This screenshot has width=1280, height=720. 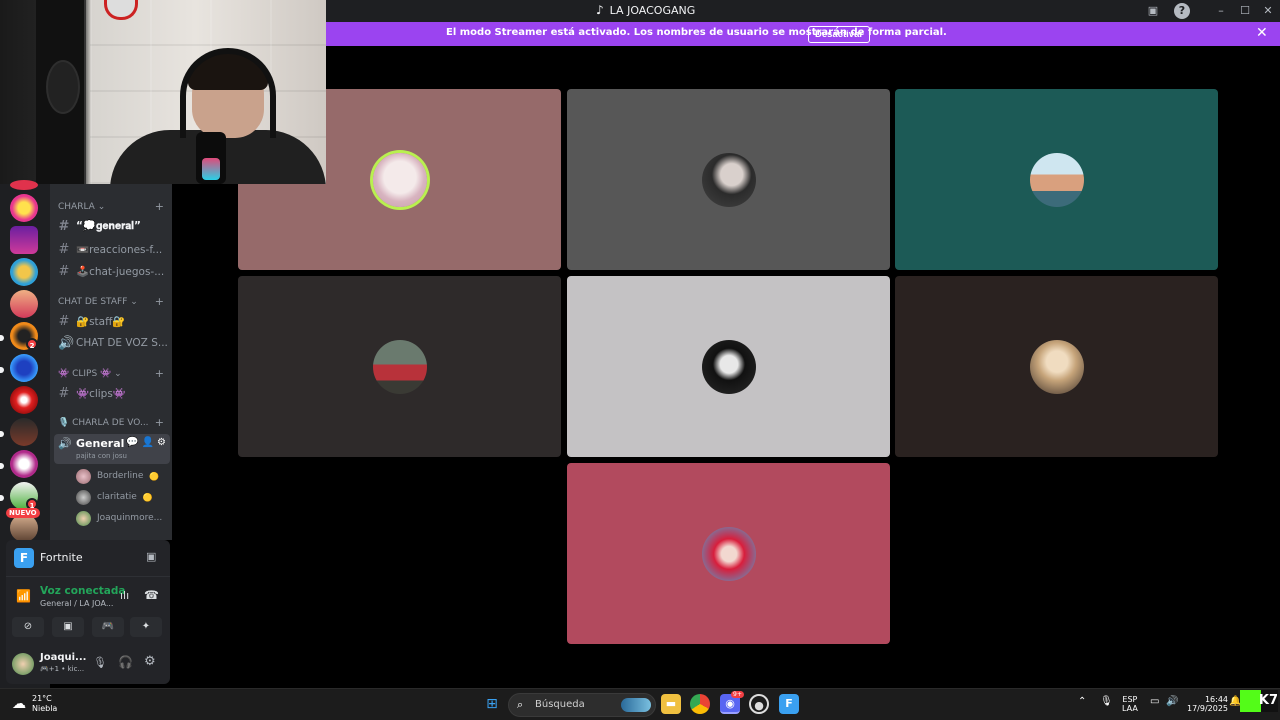 What do you see at coordinates (101, 456) in the screenshot?
I see `voice-channel-status: pajita con josu` at bounding box center [101, 456].